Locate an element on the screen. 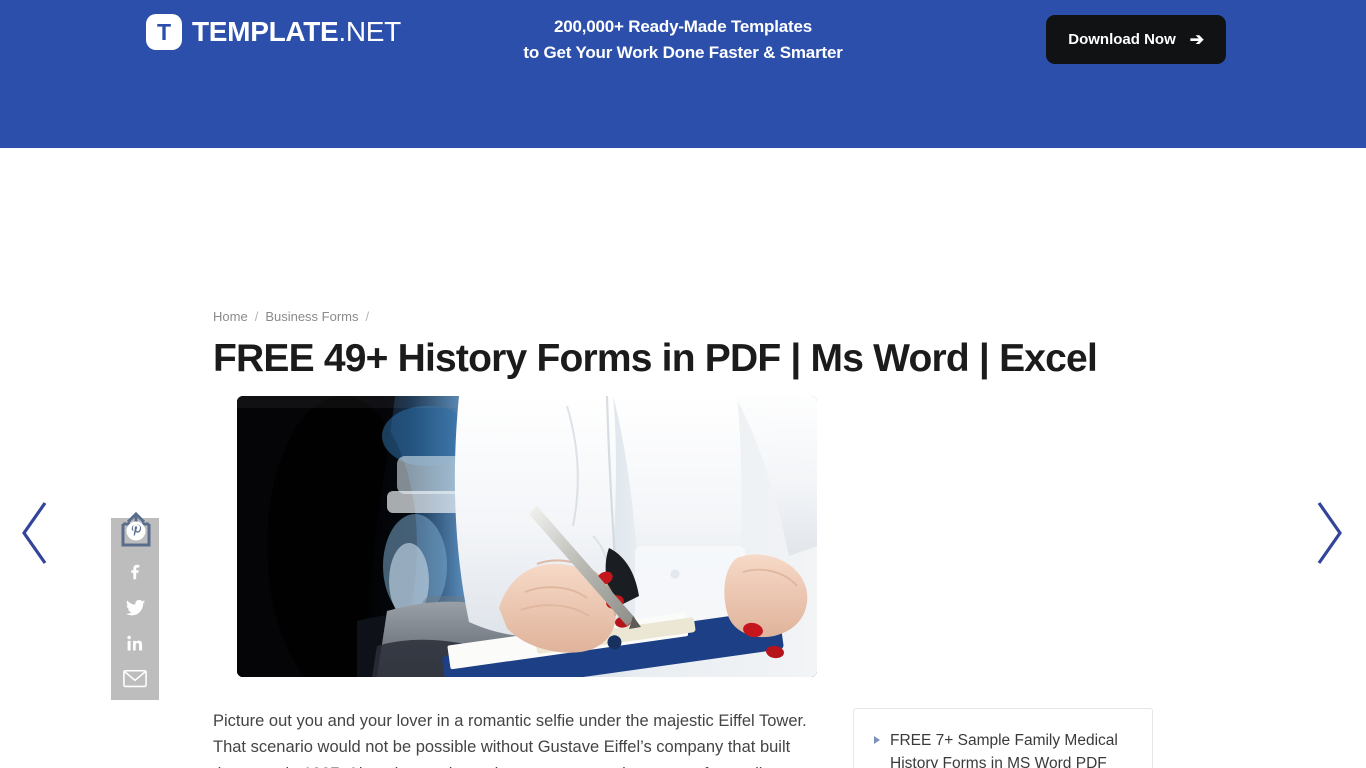 This screenshot has width=1366, height=768. carousel-next-arrow is located at coordinates (1329, 533).